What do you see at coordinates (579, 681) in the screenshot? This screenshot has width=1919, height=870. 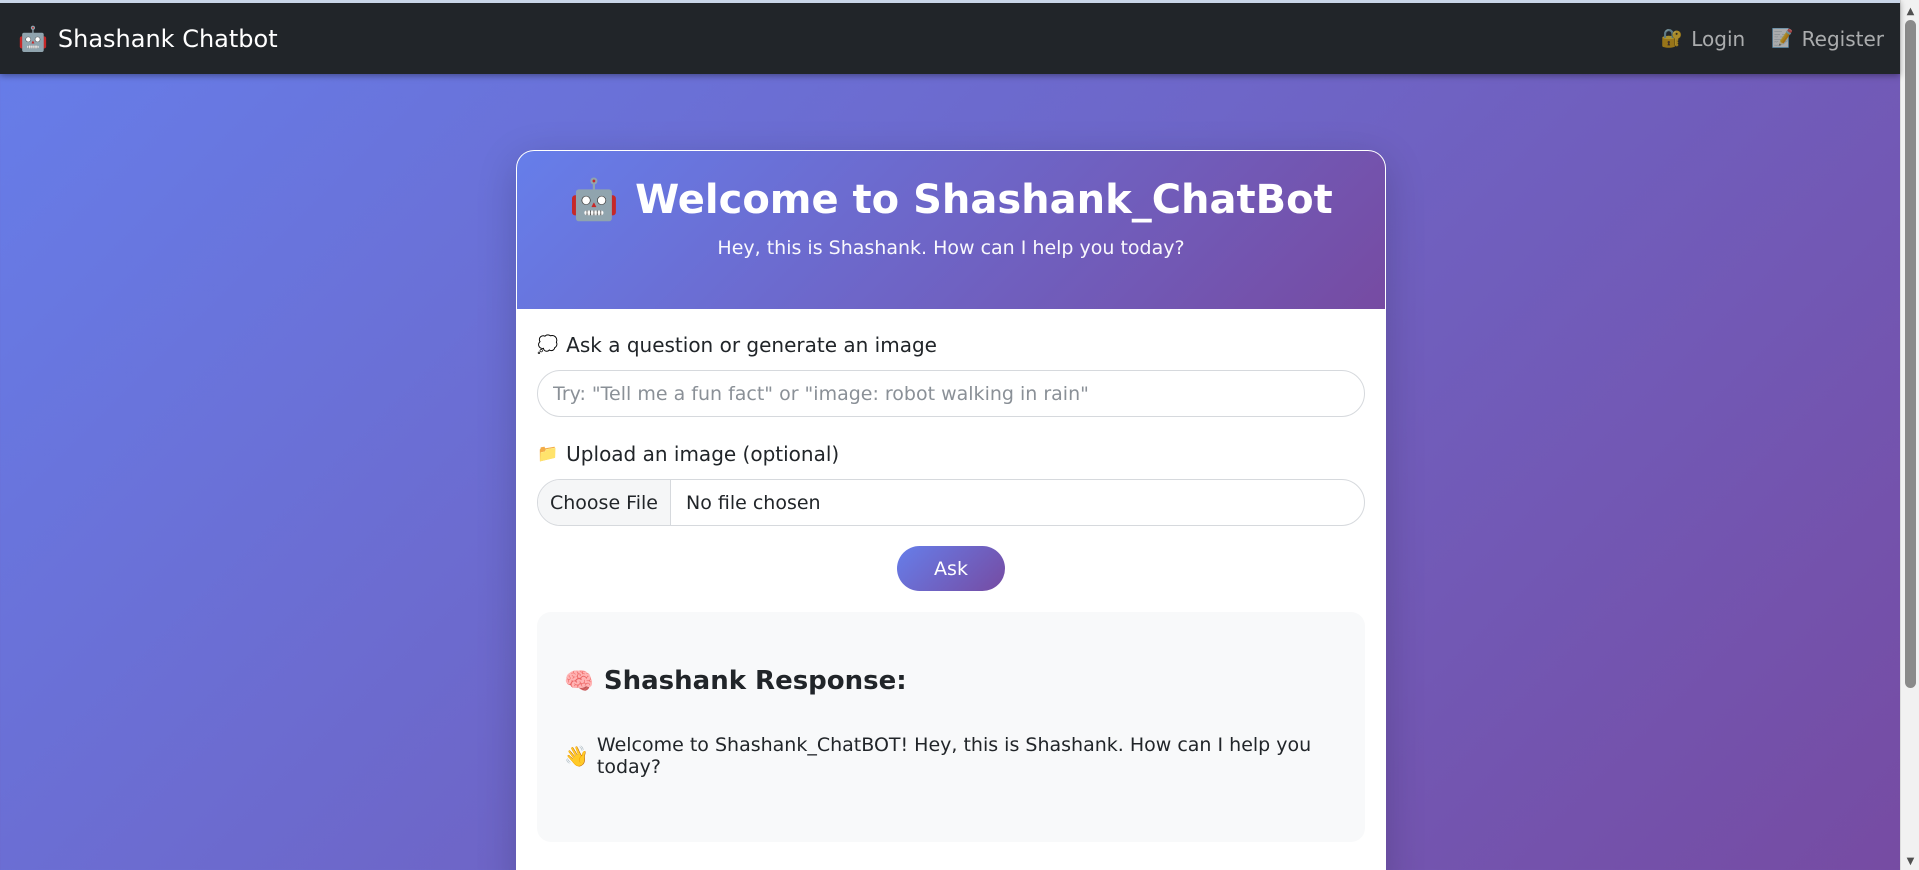 I see `brain-icon: 🧠` at bounding box center [579, 681].